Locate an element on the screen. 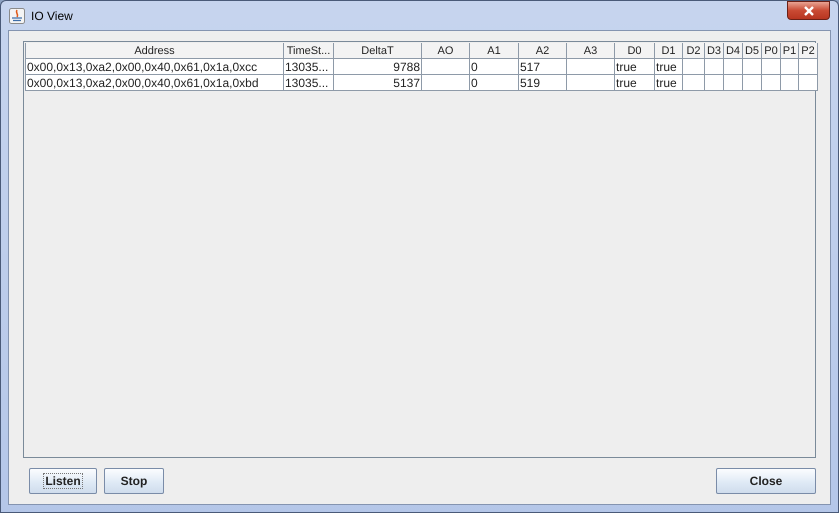  column-header: A3 is located at coordinates (590, 50).